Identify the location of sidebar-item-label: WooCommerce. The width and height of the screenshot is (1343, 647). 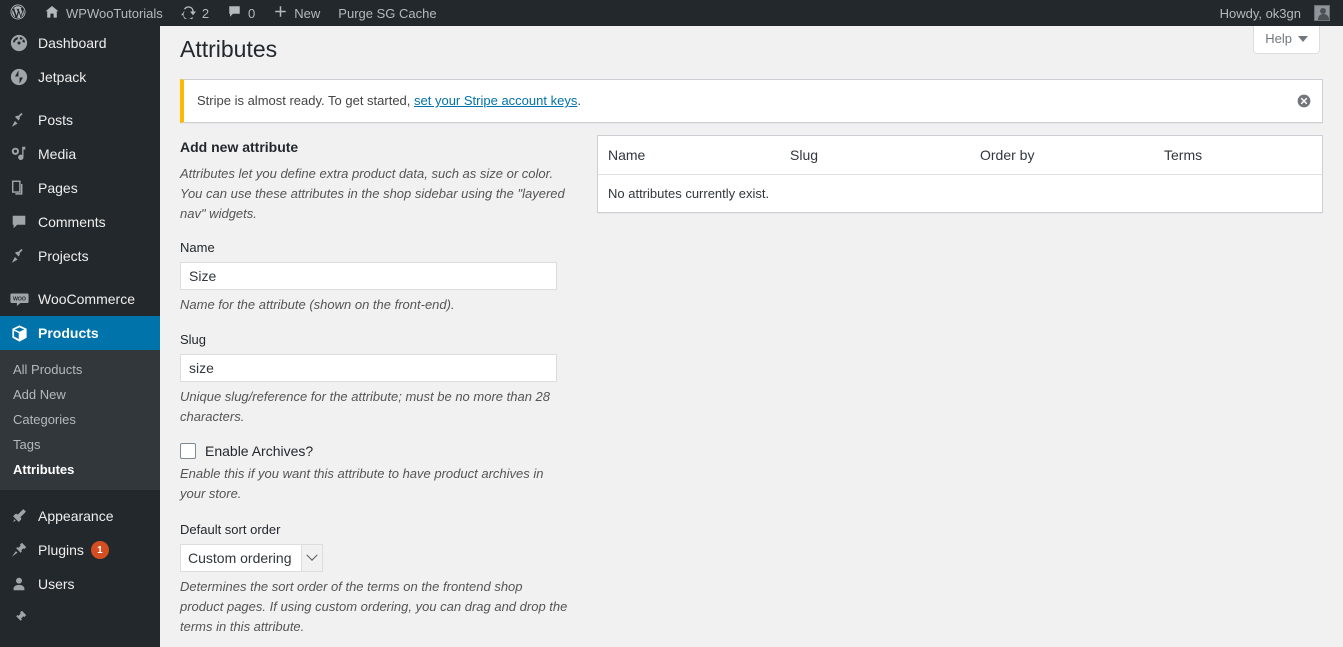
(86, 299).